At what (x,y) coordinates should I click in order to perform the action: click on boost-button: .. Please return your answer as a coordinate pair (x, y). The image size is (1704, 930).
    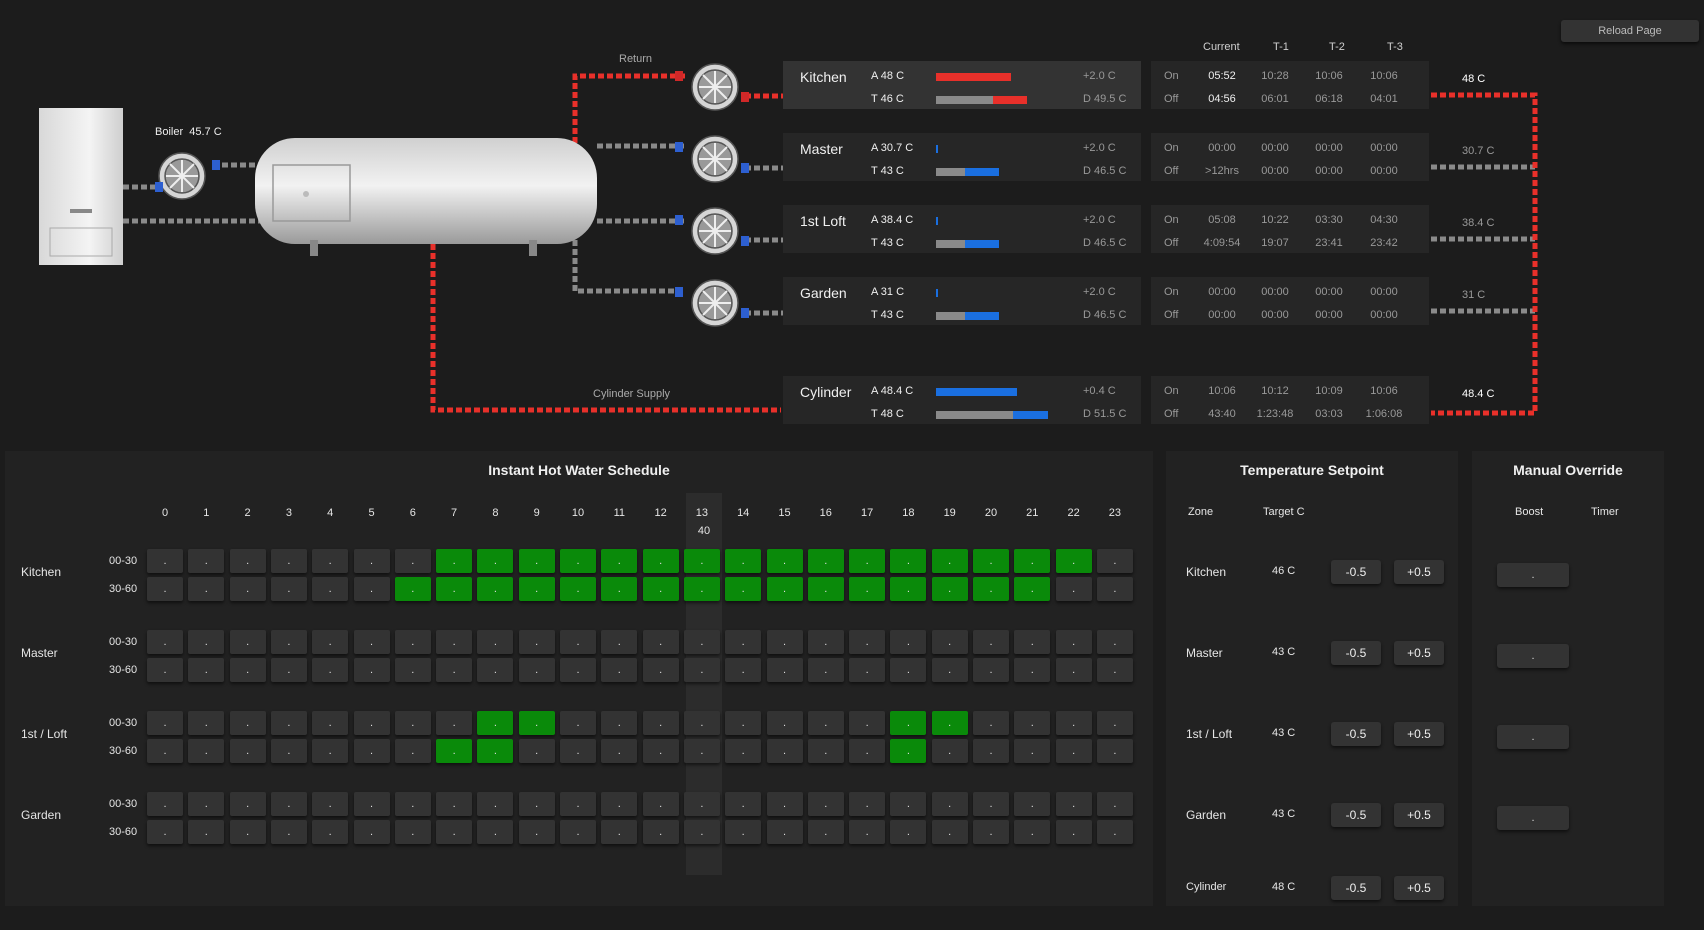
    Looking at the image, I should click on (1533, 737).